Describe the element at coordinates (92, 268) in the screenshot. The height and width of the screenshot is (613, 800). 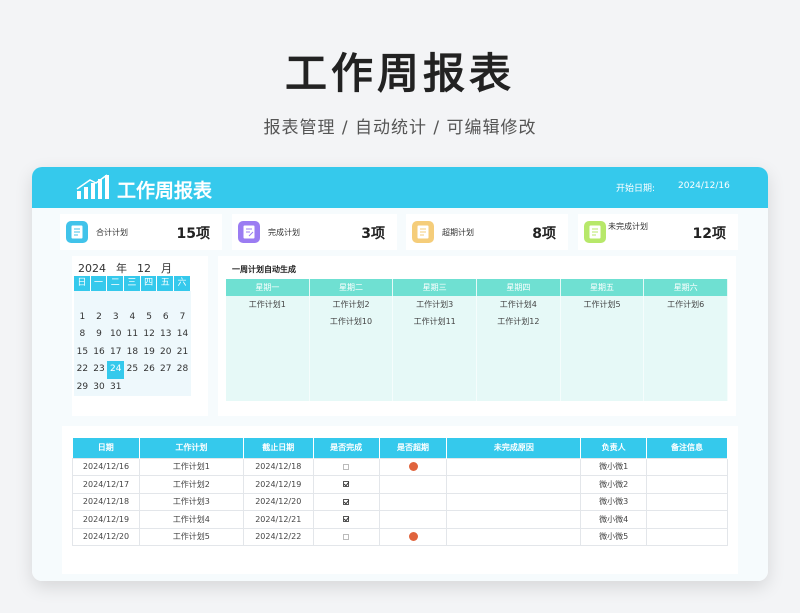
I see `calendar-year: 2024` at that location.